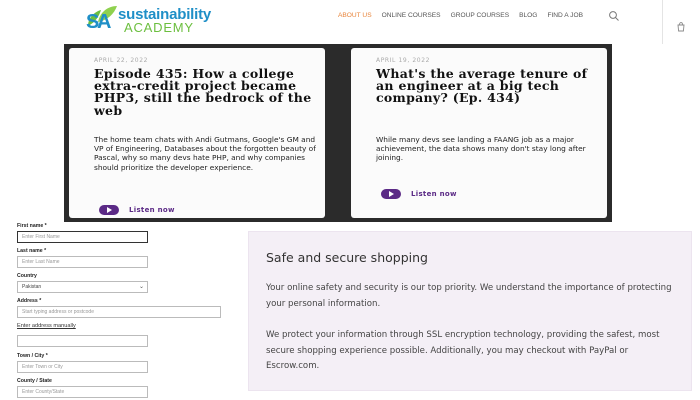 This screenshot has width=700, height=400. Describe the element at coordinates (411, 15) in the screenshot. I see `nav-online-courses: ONLINE COURSES` at that location.